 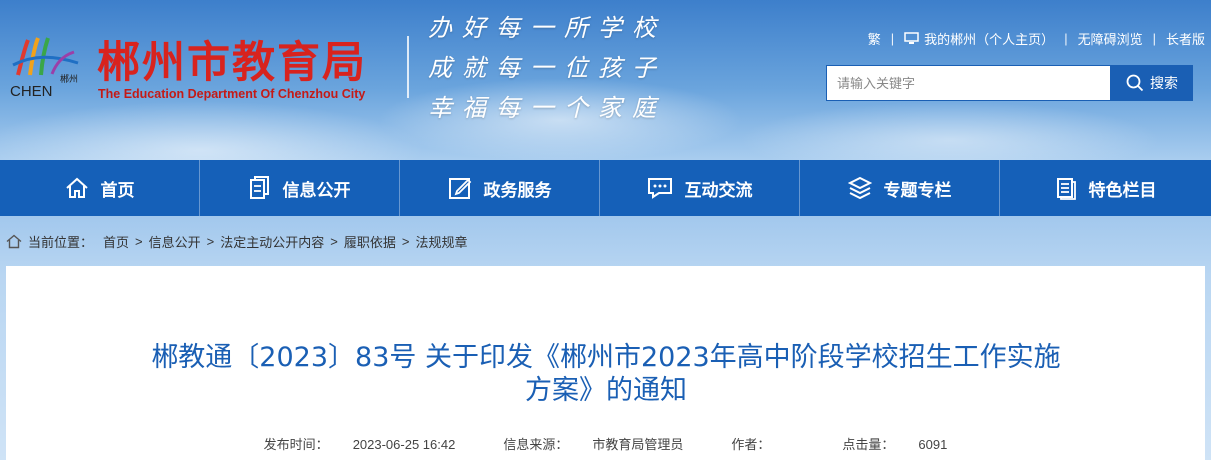 What do you see at coordinates (1110, 38) in the screenshot?
I see `accessible-browse-link: 无障碍浏览` at bounding box center [1110, 38].